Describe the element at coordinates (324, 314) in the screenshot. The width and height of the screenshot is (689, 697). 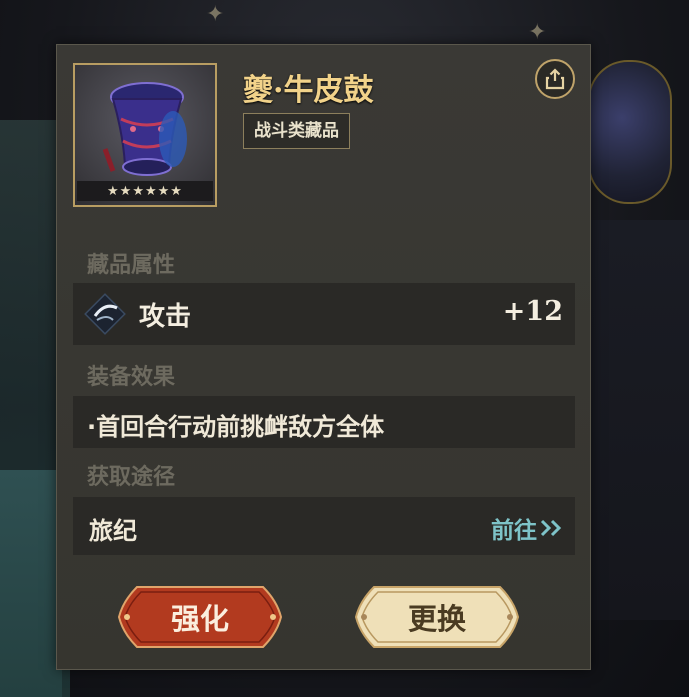
I see `attribute-row: 攻击 +12` at that location.